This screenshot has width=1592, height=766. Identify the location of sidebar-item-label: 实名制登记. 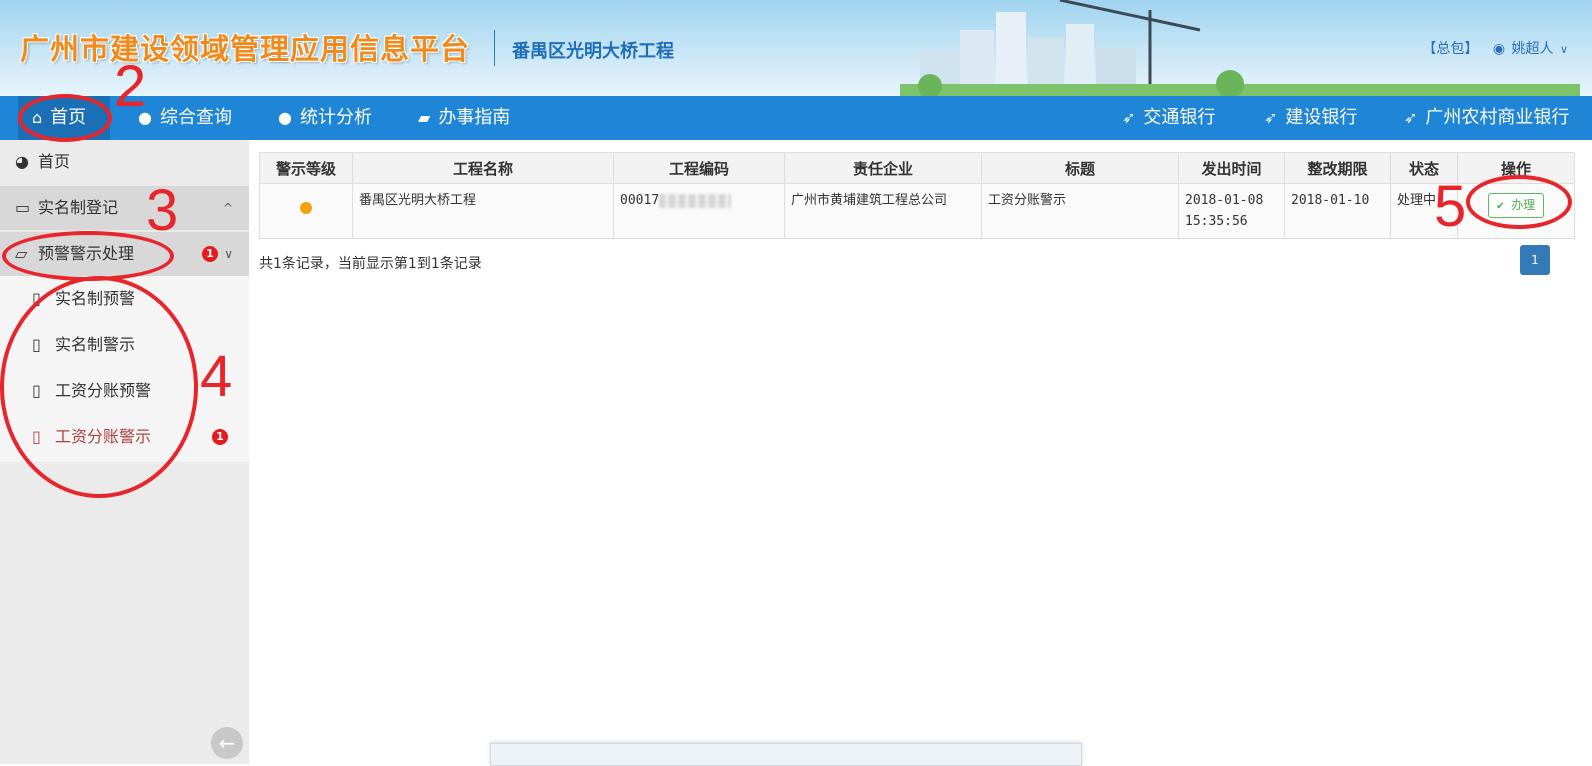
(78, 207).